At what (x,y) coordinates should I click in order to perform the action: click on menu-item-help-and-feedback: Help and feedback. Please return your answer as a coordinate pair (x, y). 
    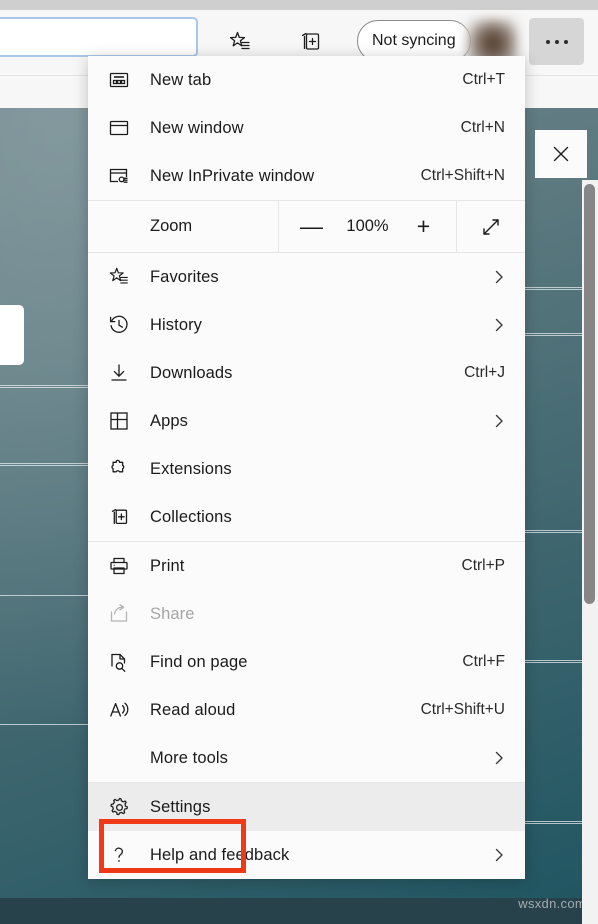
    Looking at the image, I should click on (306, 855).